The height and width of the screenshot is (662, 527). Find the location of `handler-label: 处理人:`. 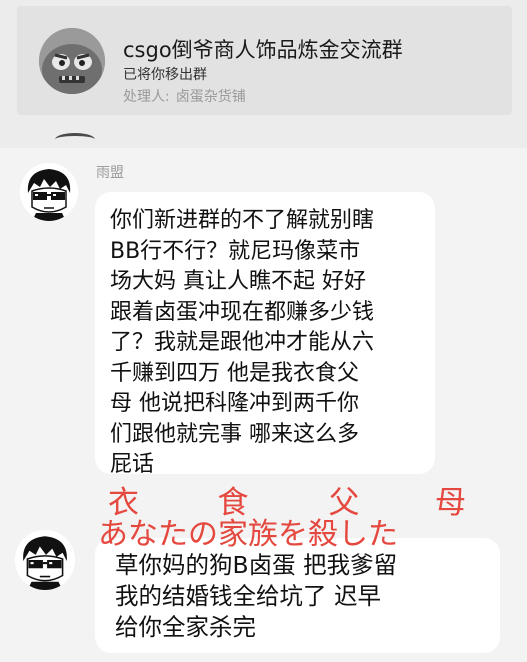

handler-label: 处理人: is located at coordinates (146, 97).